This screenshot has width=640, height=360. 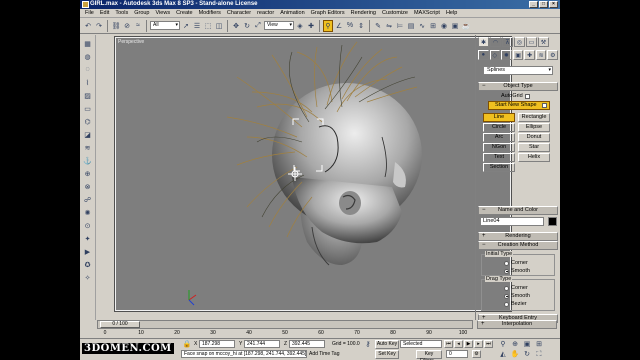 What do you see at coordinates (516, 263) in the screenshot?
I see `initial-corner-radio: Corner` at bounding box center [516, 263].